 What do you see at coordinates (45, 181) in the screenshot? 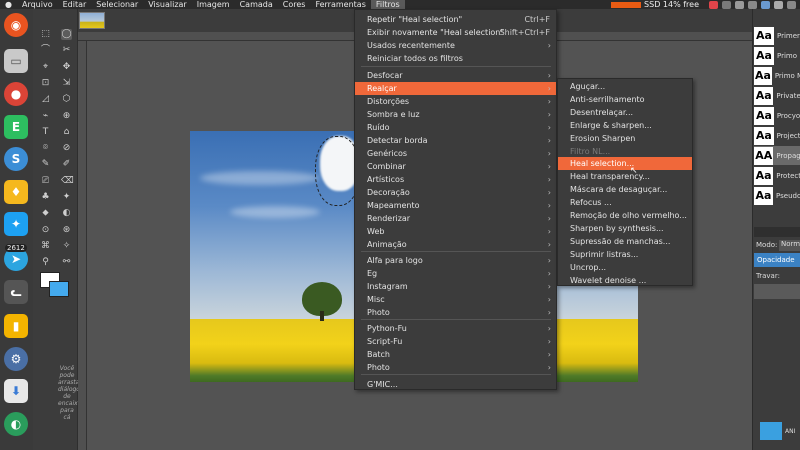
I see `tool-icon: ⎚` at bounding box center [45, 181].